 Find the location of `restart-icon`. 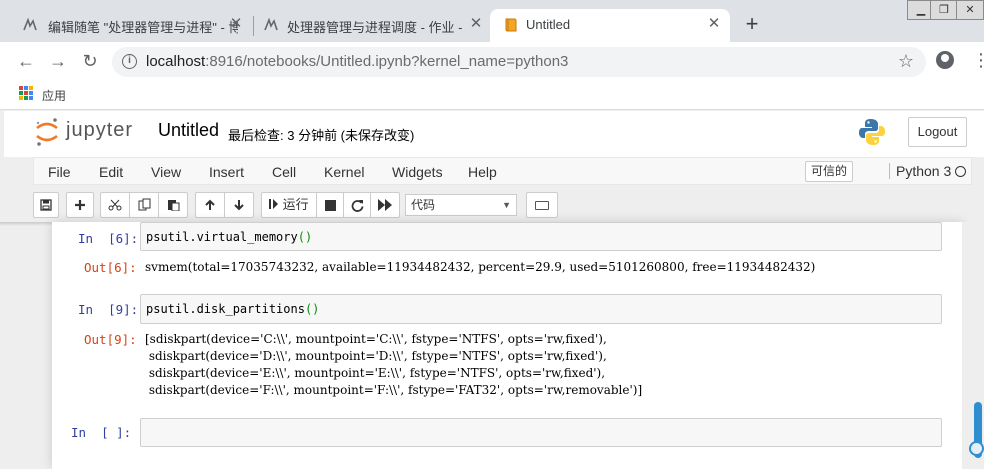

restart-icon is located at coordinates (357, 206).